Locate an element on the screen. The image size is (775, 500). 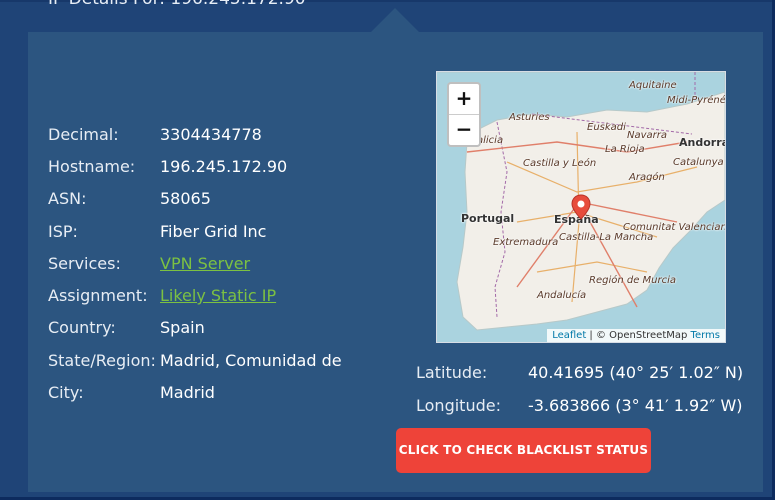
hostname-label: Hostname: is located at coordinates (92, 166).